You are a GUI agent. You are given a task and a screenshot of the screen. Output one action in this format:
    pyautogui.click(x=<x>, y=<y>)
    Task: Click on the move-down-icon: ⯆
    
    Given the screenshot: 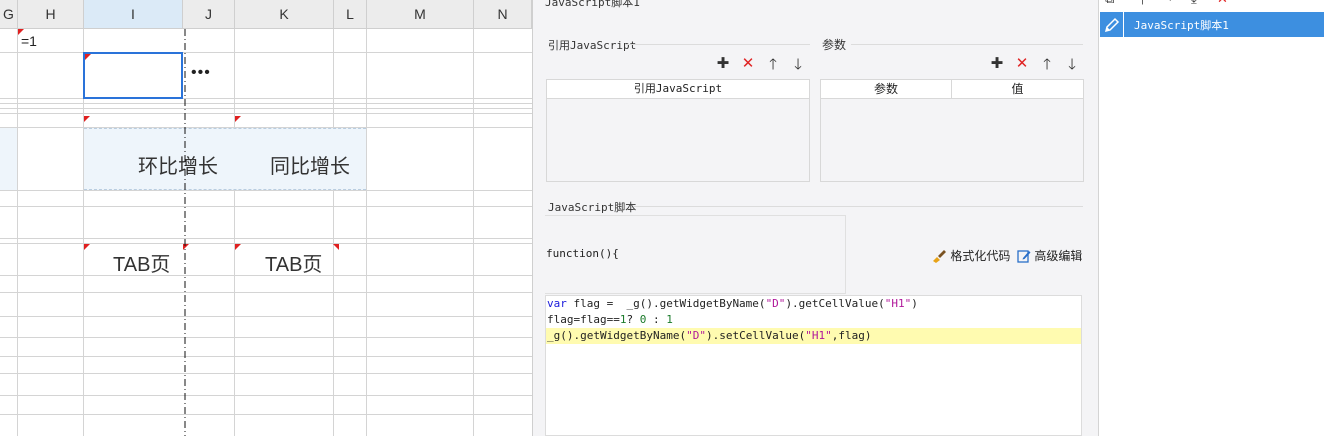 What is the action you would take?
    pyautogui.click(x=1170, y=3)
    